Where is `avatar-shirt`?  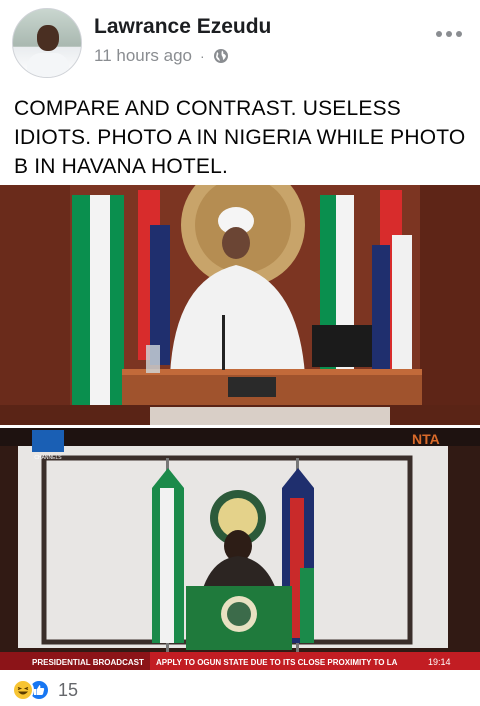 avatar-shirt is located at coordinates (48, 65).